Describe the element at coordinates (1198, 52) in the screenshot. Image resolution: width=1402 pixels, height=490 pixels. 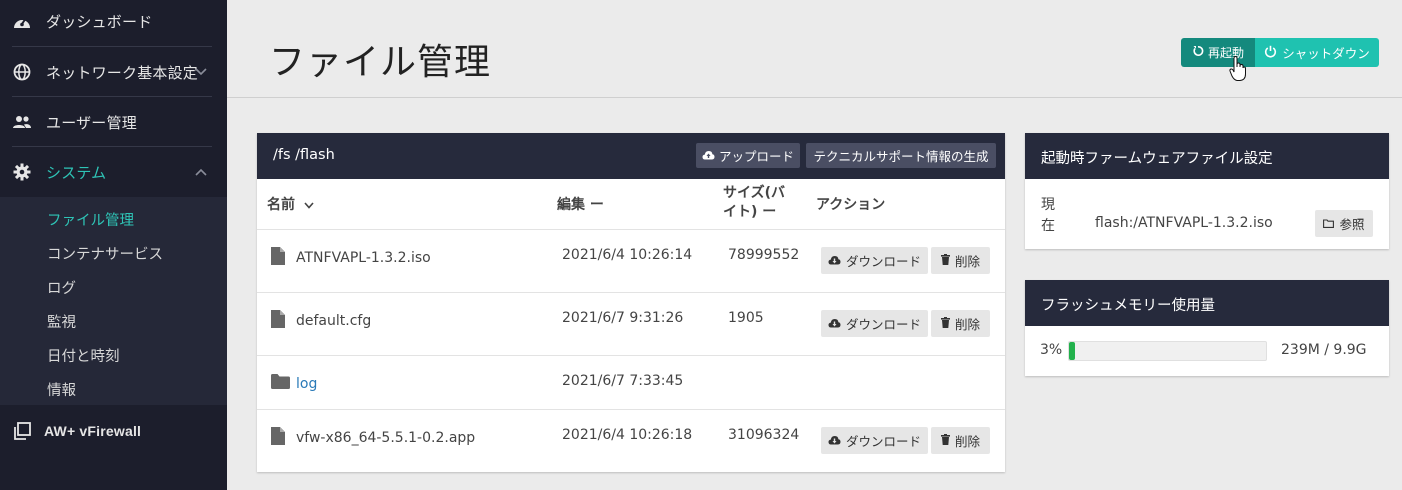
I see `restart-icon` at that location.